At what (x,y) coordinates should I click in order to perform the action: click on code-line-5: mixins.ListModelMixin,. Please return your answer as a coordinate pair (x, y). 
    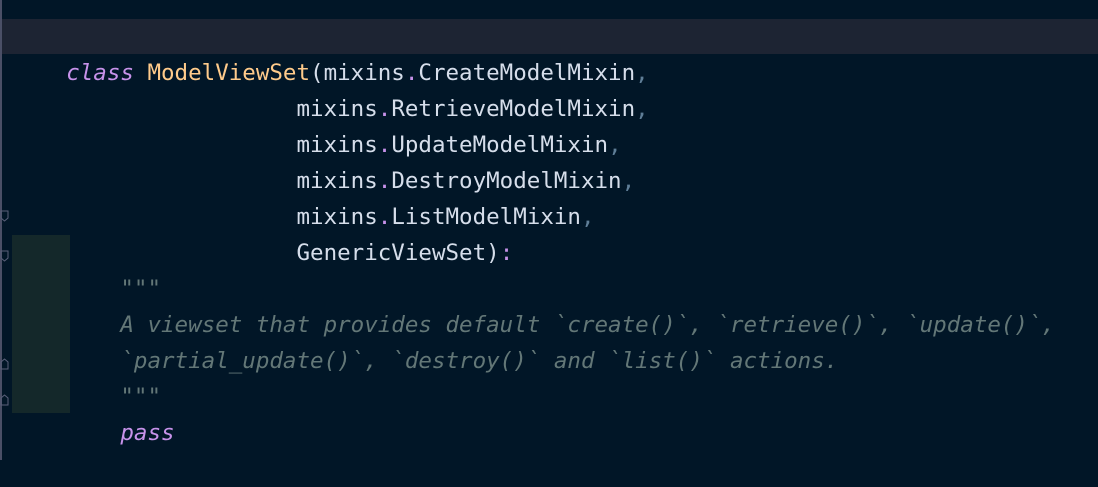
    Looking at the image, I should click on (303, 196).